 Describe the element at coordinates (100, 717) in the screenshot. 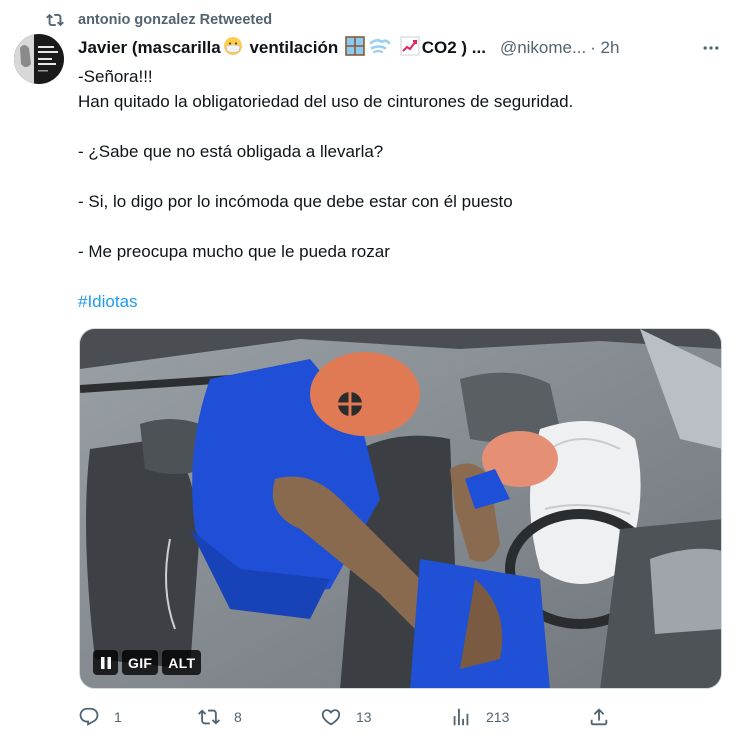

I see `reply-button: 1` at that location.